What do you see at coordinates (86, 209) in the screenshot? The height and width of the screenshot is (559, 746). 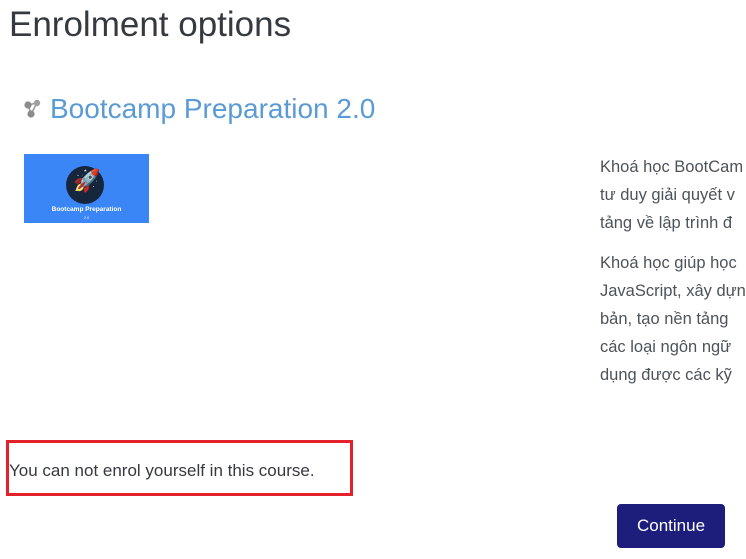 I see `course-image-title: Bootcamp Preparation` at bounding box center [86, 209].